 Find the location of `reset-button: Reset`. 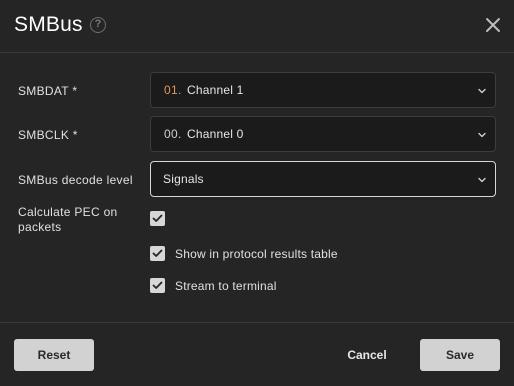

reset-button: Reset is located at coordinates (54, 355).